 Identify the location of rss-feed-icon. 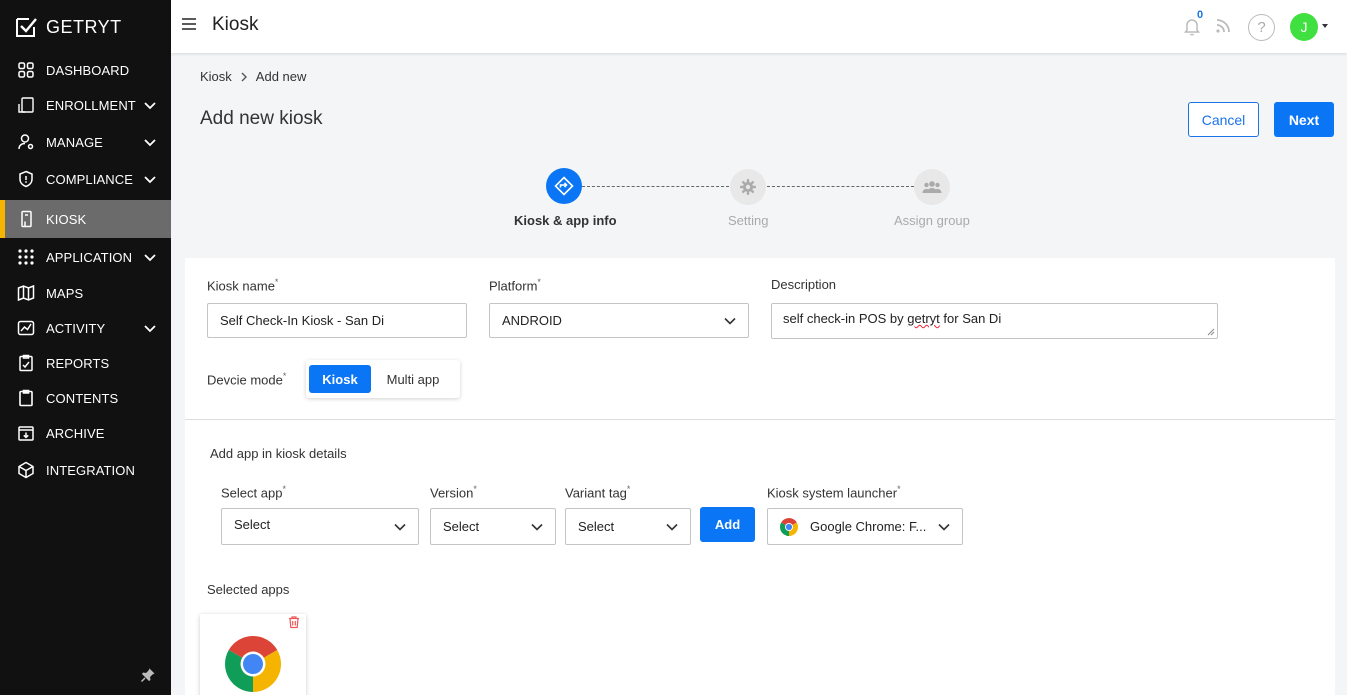
(1223, 26).